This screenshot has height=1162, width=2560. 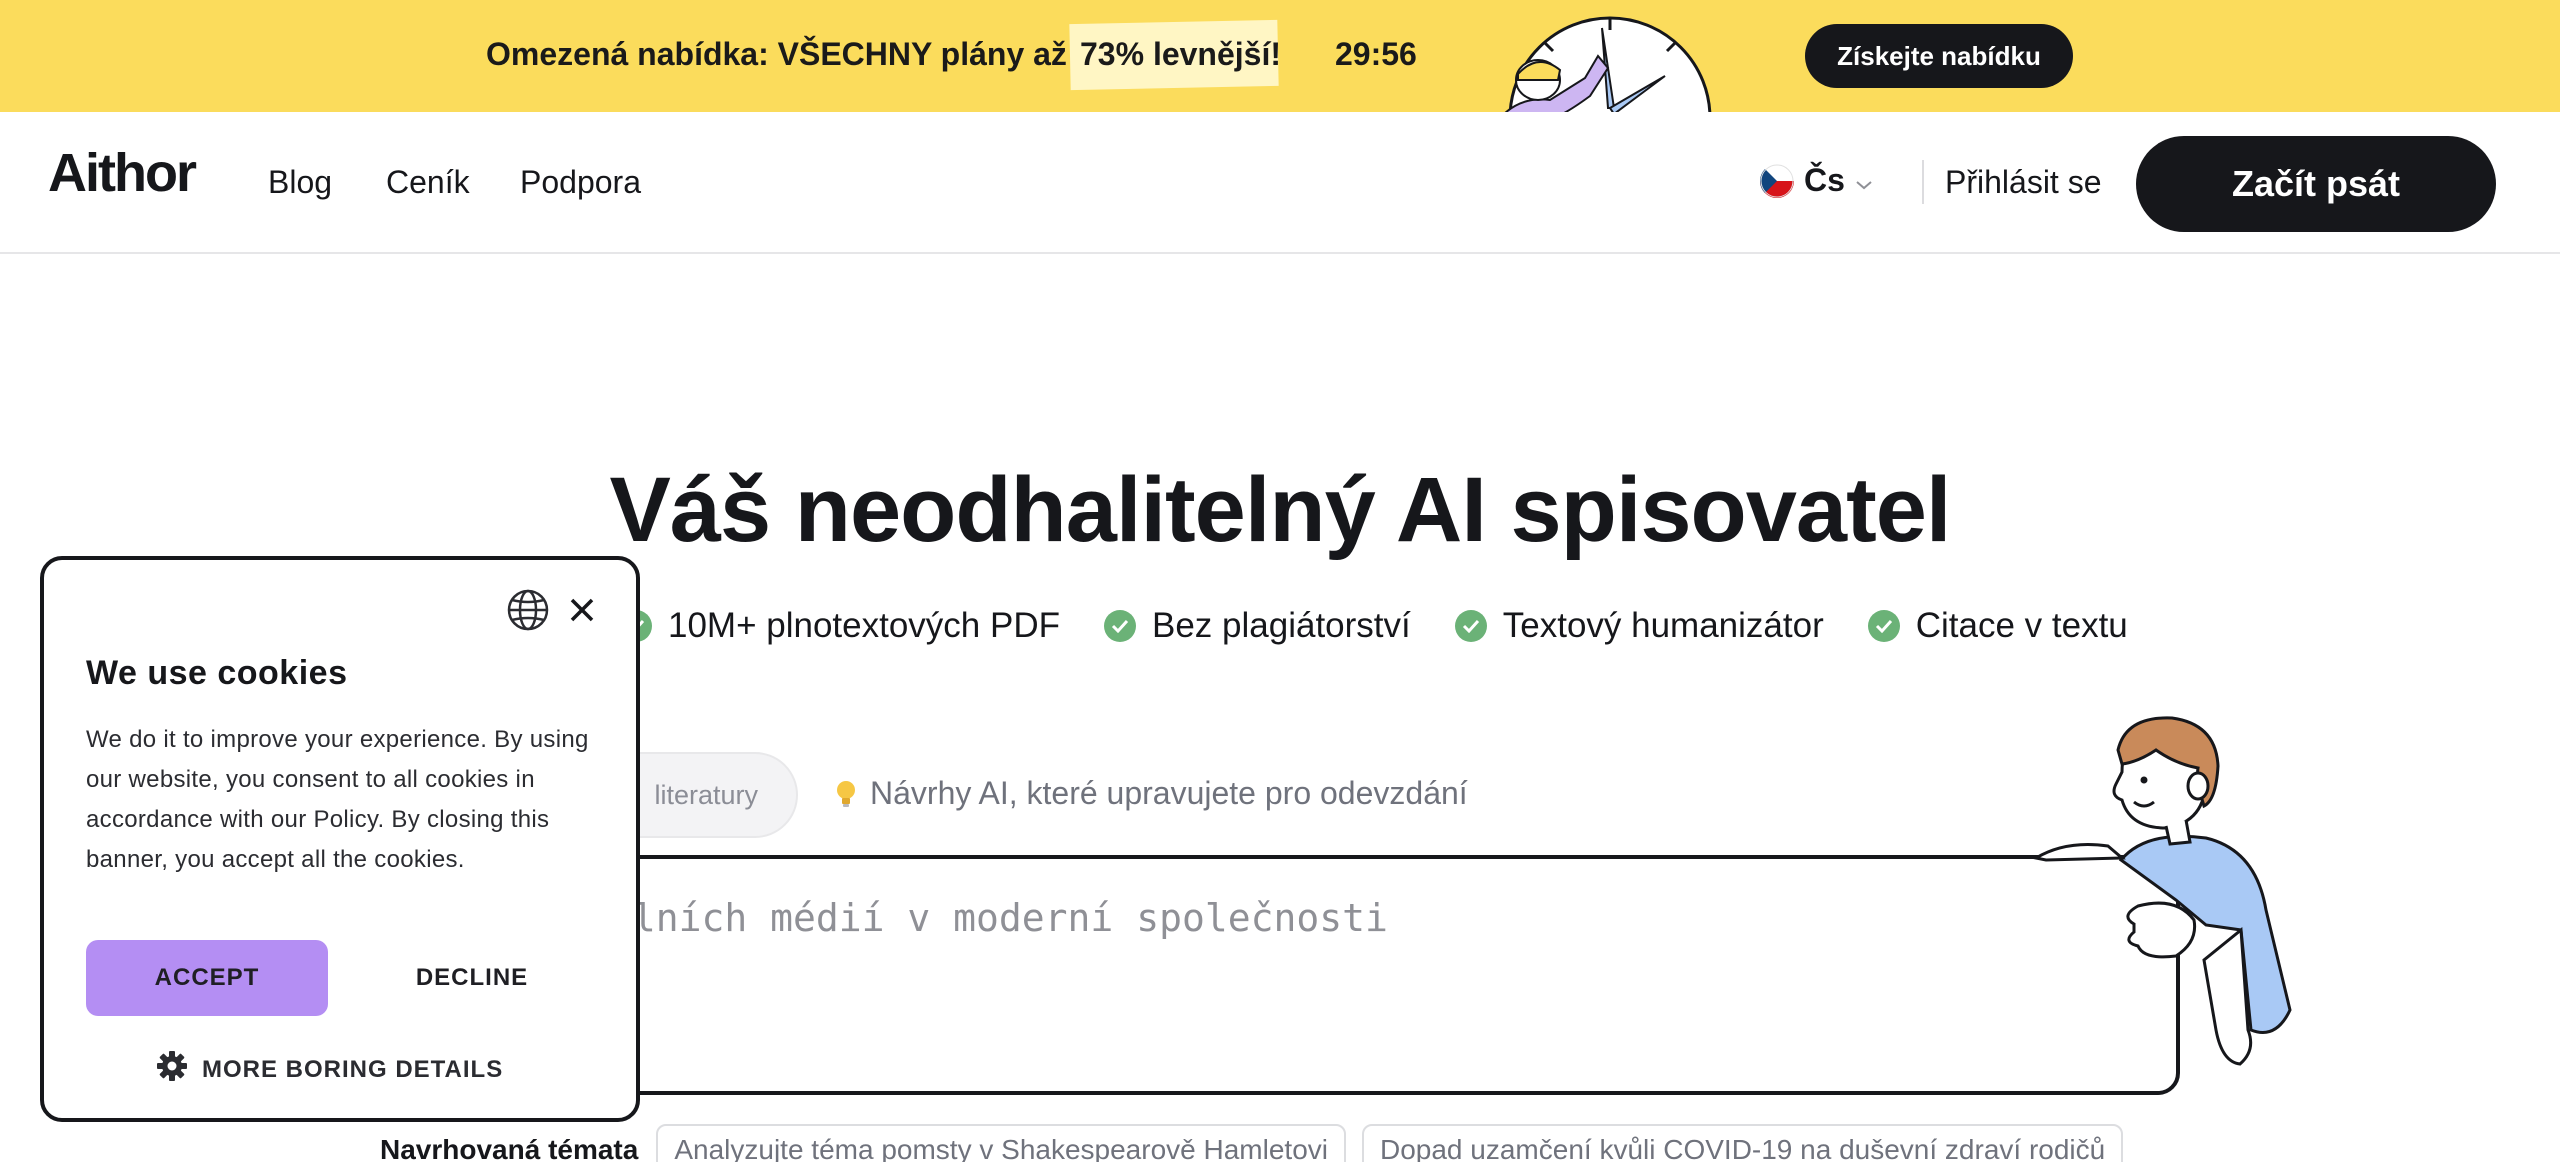 What do you see at coordinates (582, 610) in the screenshot?
I see `close-icon` at bounding box center [582, 610].